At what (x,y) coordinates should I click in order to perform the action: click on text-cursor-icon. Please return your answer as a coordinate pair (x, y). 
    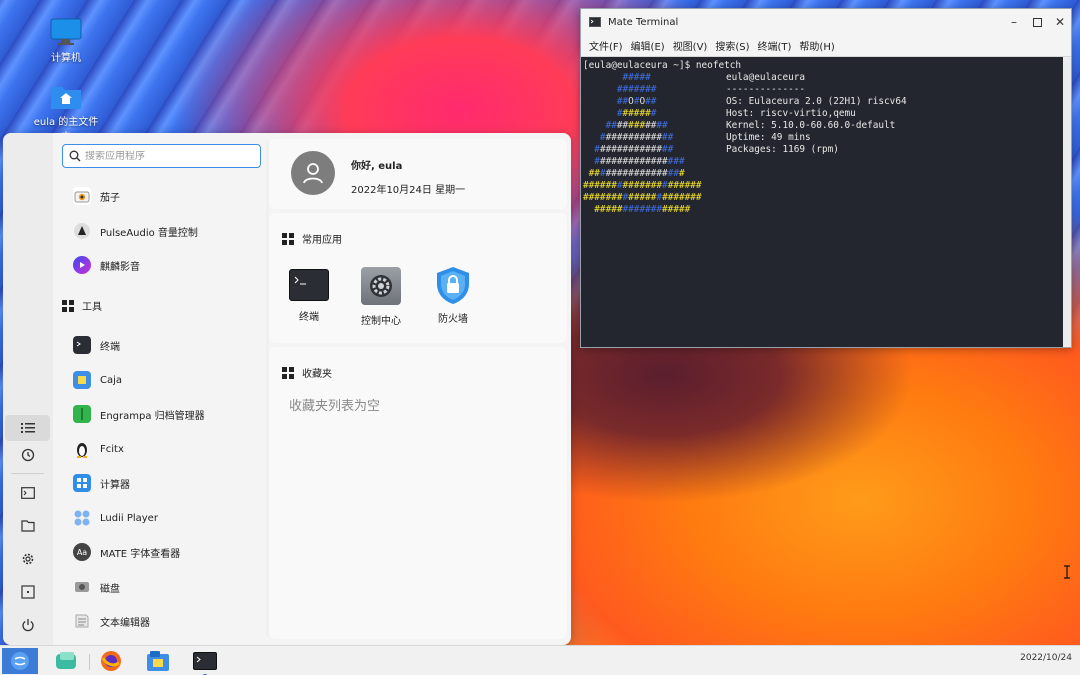
    Looking at the image, I should click on (1067, 572).